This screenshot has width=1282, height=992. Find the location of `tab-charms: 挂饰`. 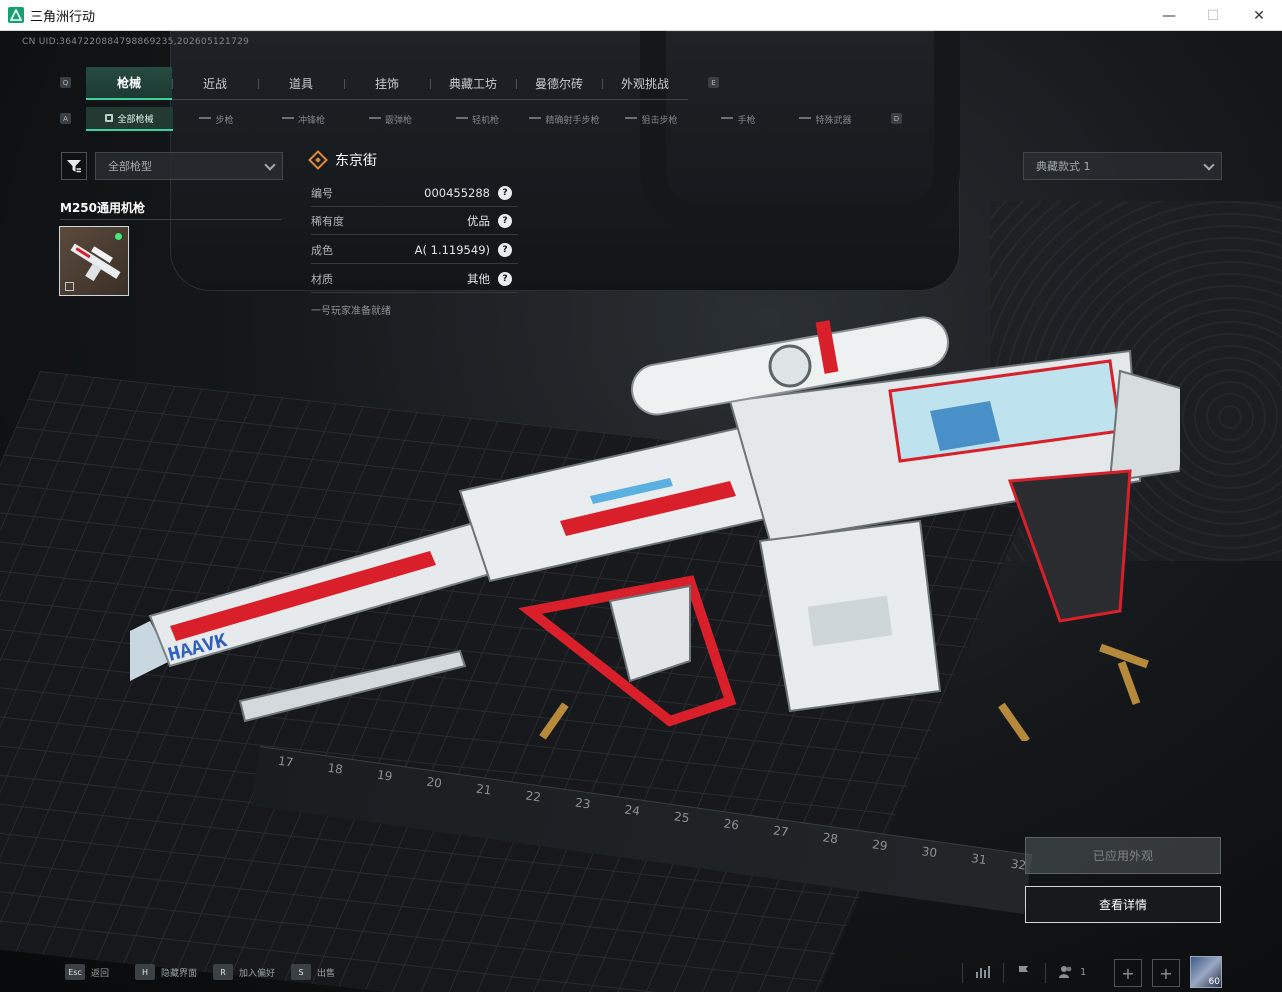

tab-charms: 挂饰 is located at coordinates (387, 83).